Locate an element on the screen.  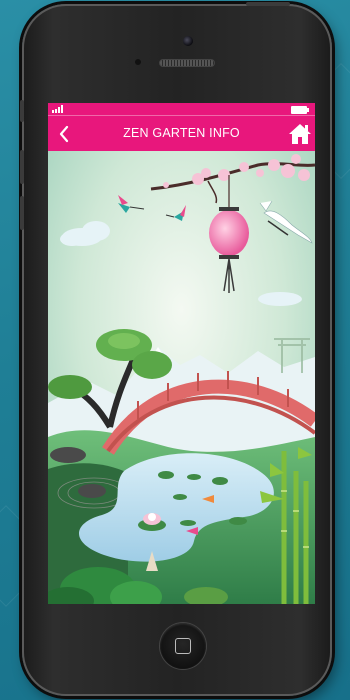
mute-switch is located at coordinates (22, 111).